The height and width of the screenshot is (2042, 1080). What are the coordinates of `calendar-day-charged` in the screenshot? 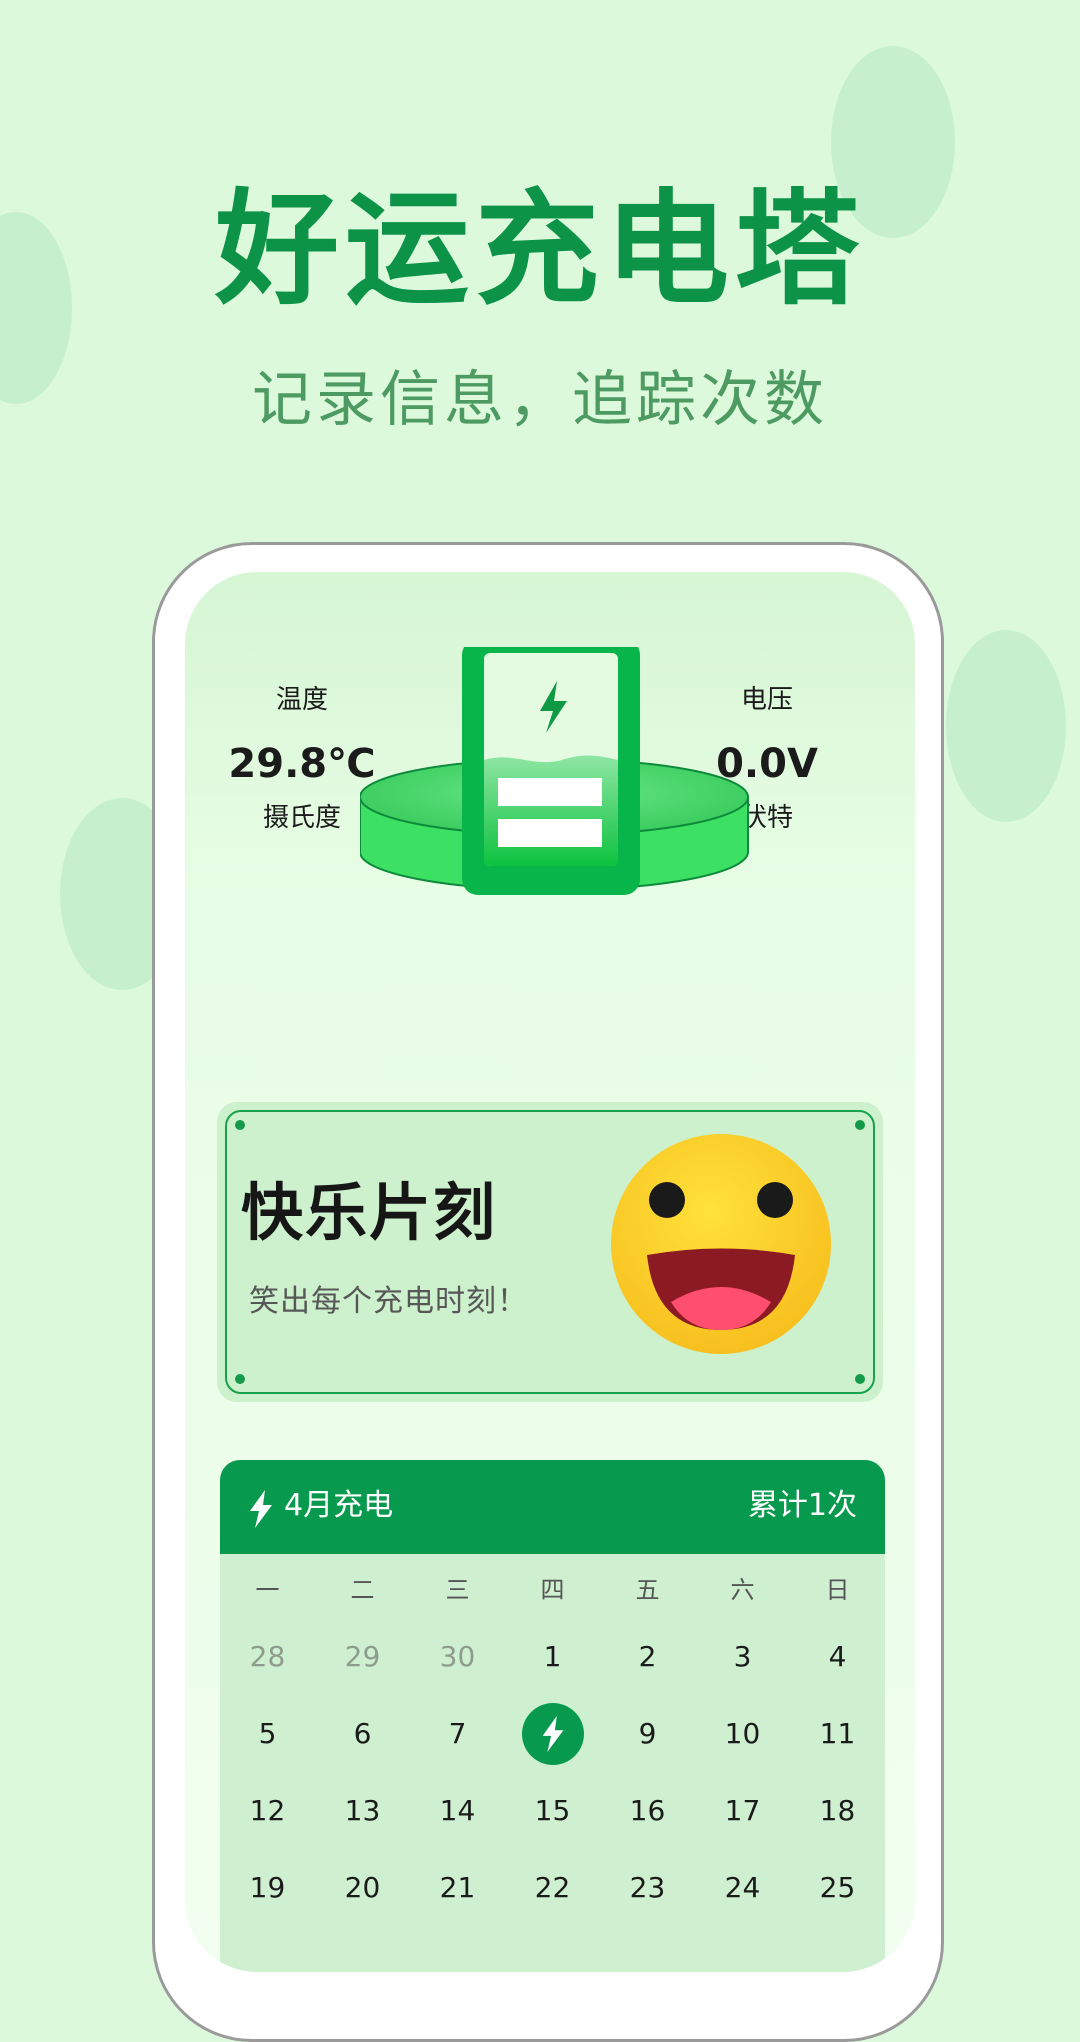 It's located at (552, 1733).